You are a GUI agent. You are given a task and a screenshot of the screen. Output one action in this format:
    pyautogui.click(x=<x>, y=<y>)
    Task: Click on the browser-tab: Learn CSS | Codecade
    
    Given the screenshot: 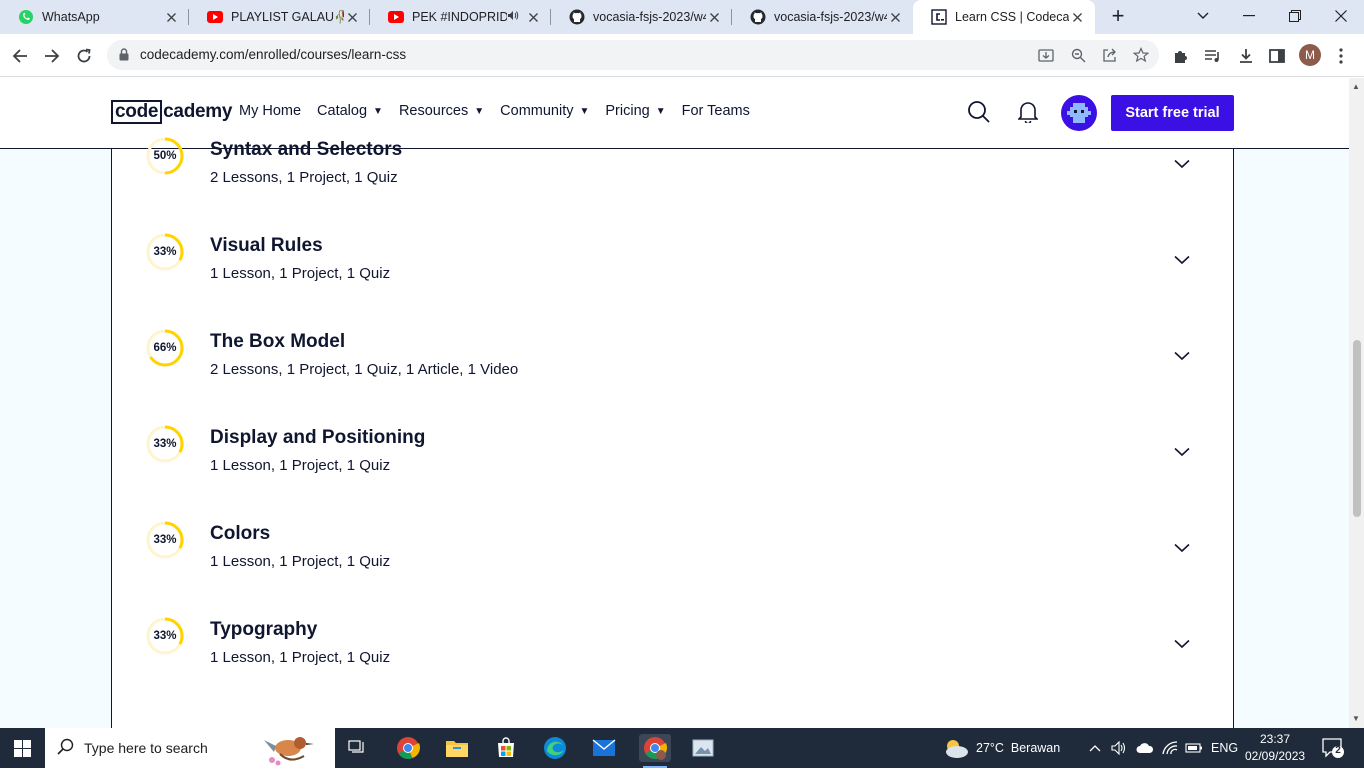 What is the action you would take?
    pyautogui.click(x=1004, y=17)
    